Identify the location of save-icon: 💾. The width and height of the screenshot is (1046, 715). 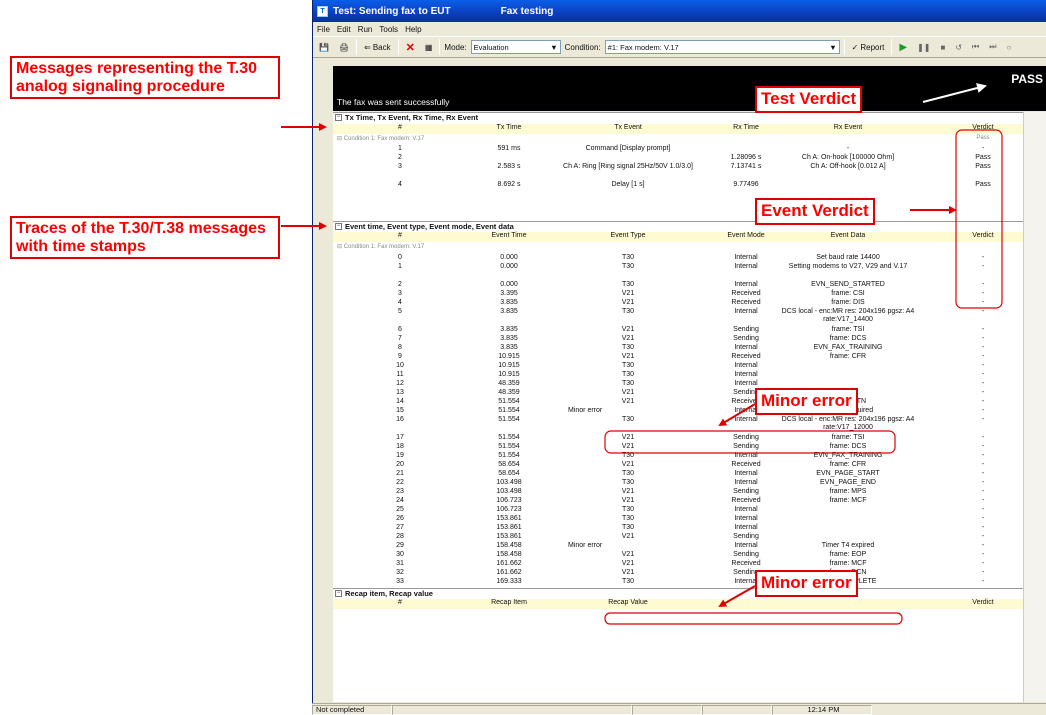
(324, 47).